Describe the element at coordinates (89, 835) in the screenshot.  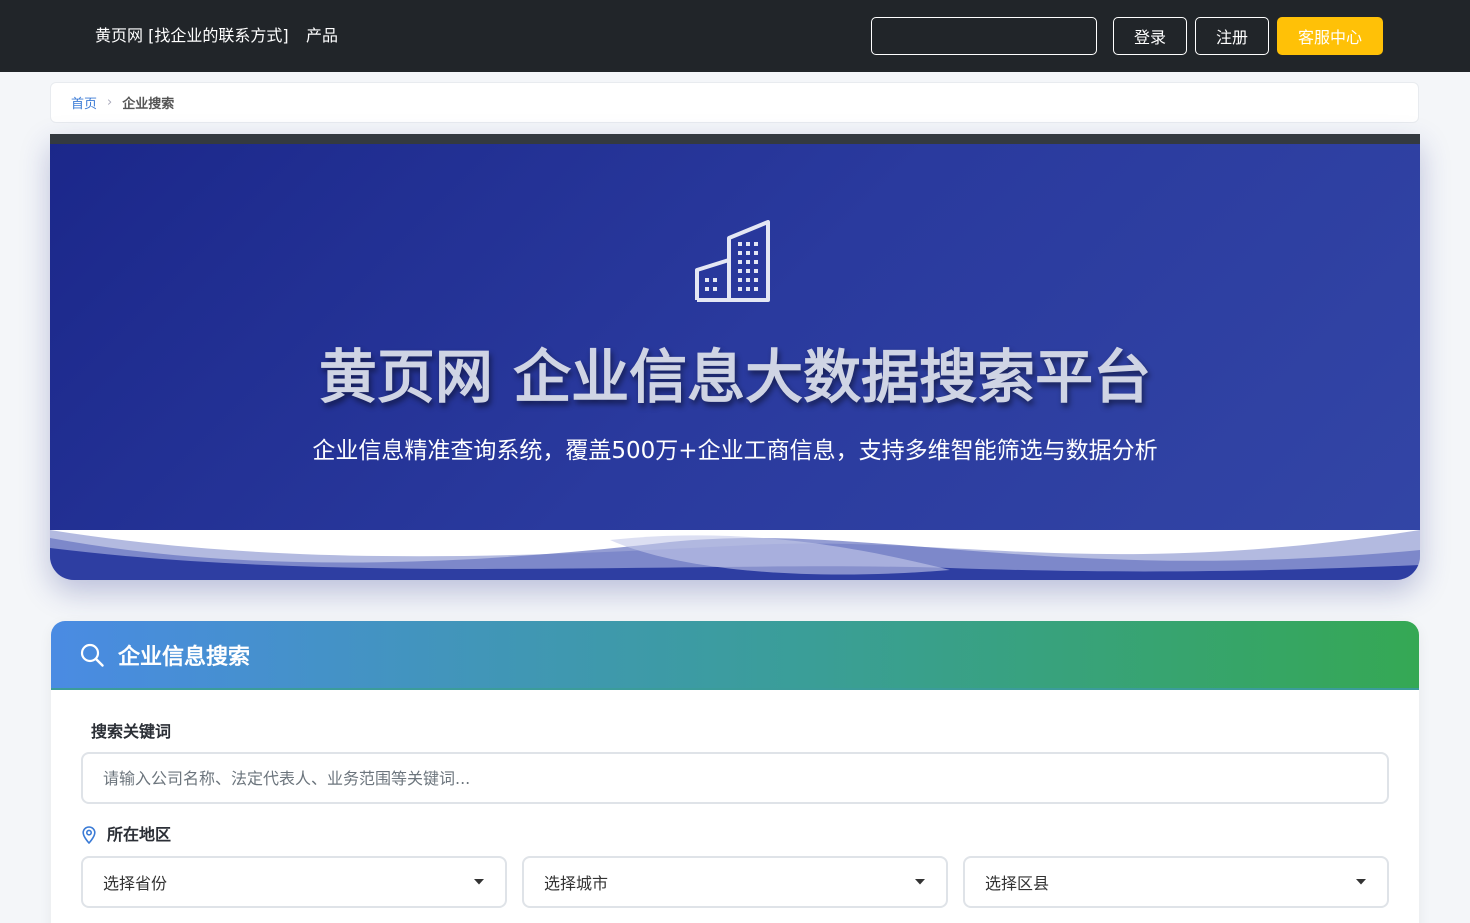
I see `map-pin-icon` at that location.